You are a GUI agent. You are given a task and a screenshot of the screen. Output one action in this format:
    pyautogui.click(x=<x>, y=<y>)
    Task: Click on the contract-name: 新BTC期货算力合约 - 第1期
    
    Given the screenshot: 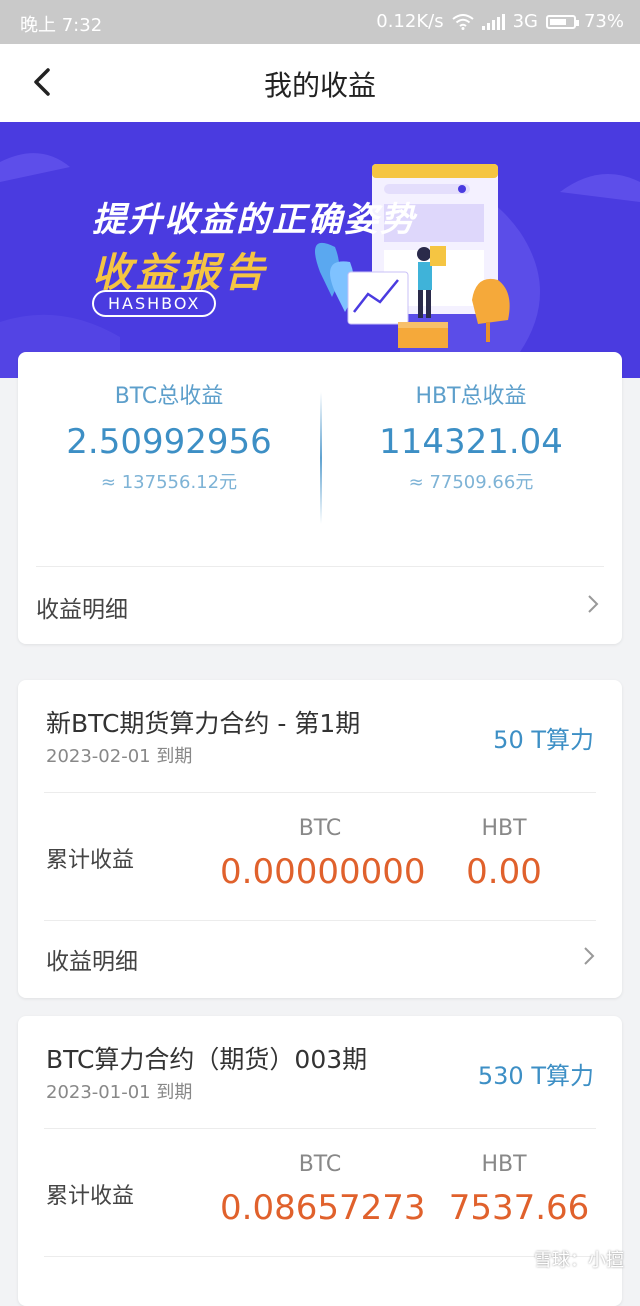 What is the action you would take?
    pyautogui.click(x=203, y=723)
    